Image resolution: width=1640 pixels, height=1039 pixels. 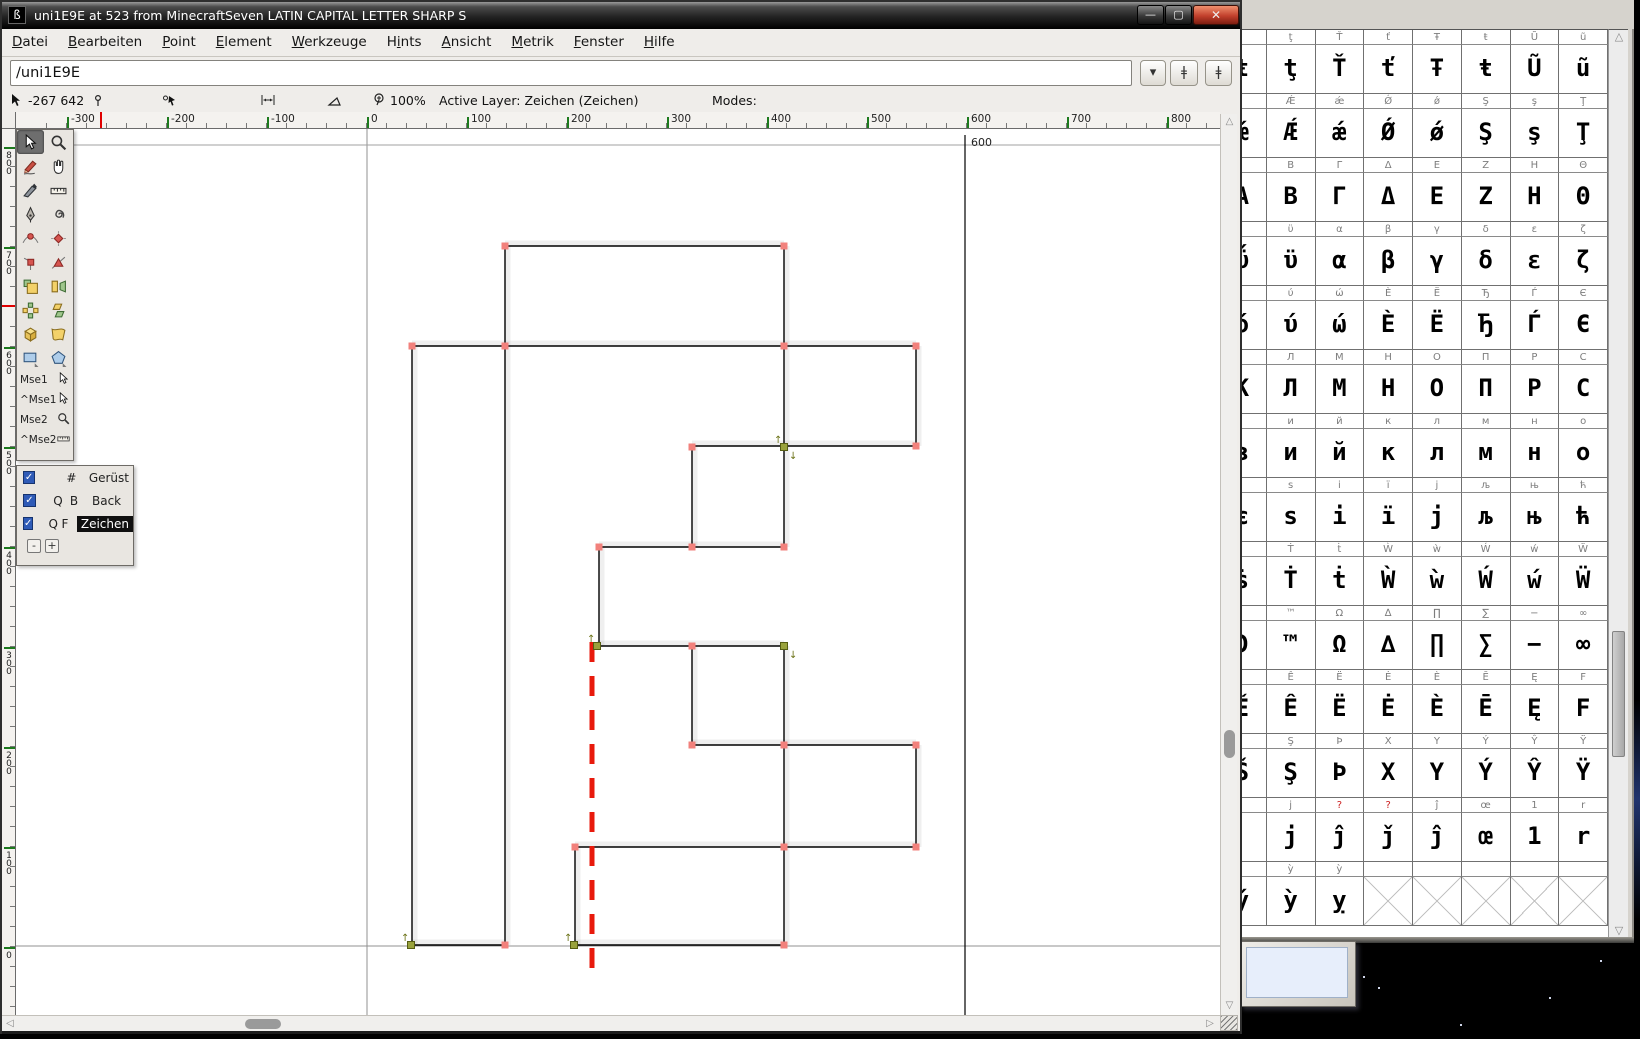 What do you see at coordinates (329, 43) in the screenshot?
I see `menu-item-werkzeuge: Werkzeuge` at bounding box center [329, 43].